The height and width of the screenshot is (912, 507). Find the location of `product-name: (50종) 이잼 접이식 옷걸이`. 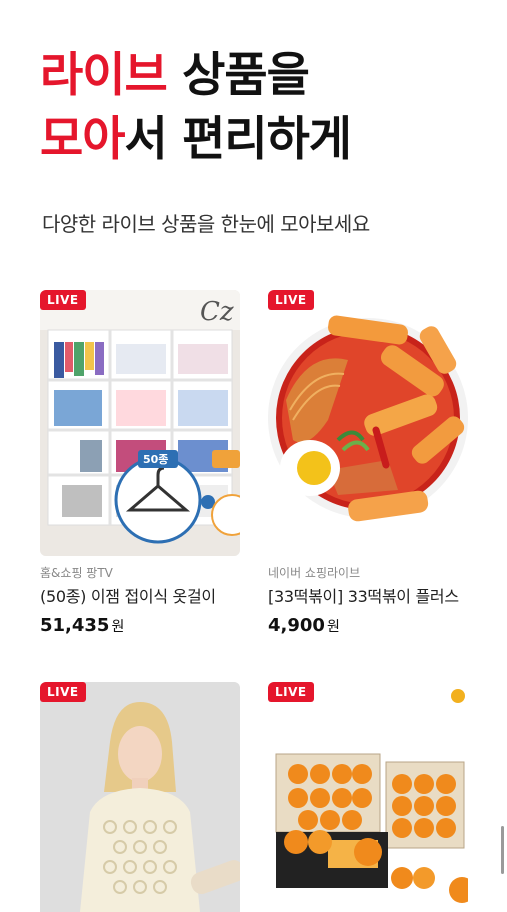

product-name: (50종) 이잼 접이식 옷걸이 is located at coordinates (140, 596).